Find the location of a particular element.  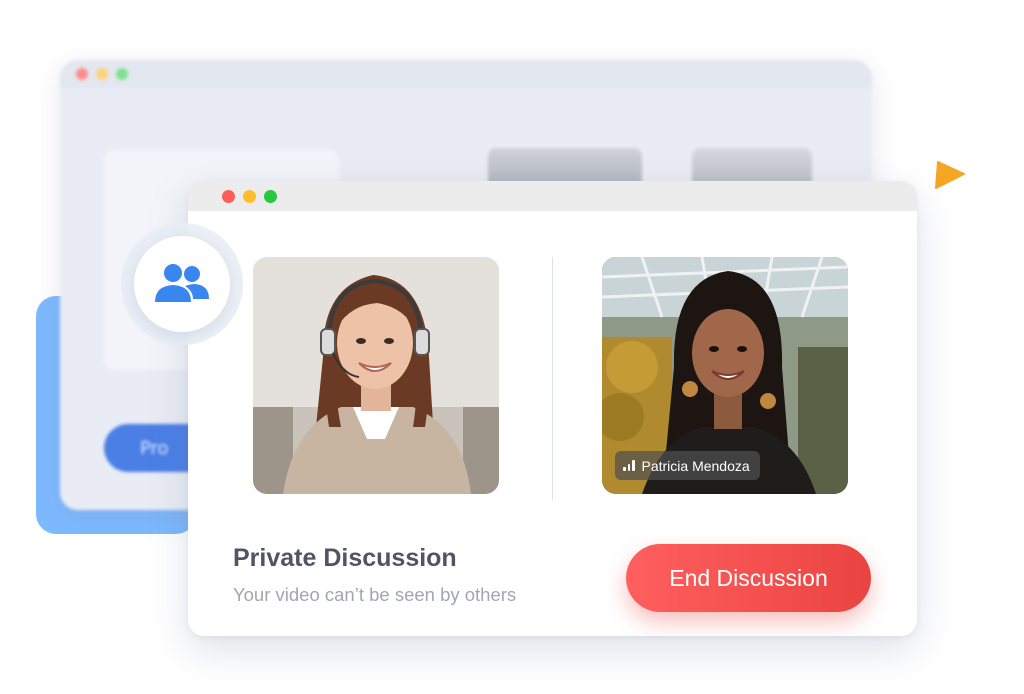

video-tile-participant-left is located at coordinates (376, 375).